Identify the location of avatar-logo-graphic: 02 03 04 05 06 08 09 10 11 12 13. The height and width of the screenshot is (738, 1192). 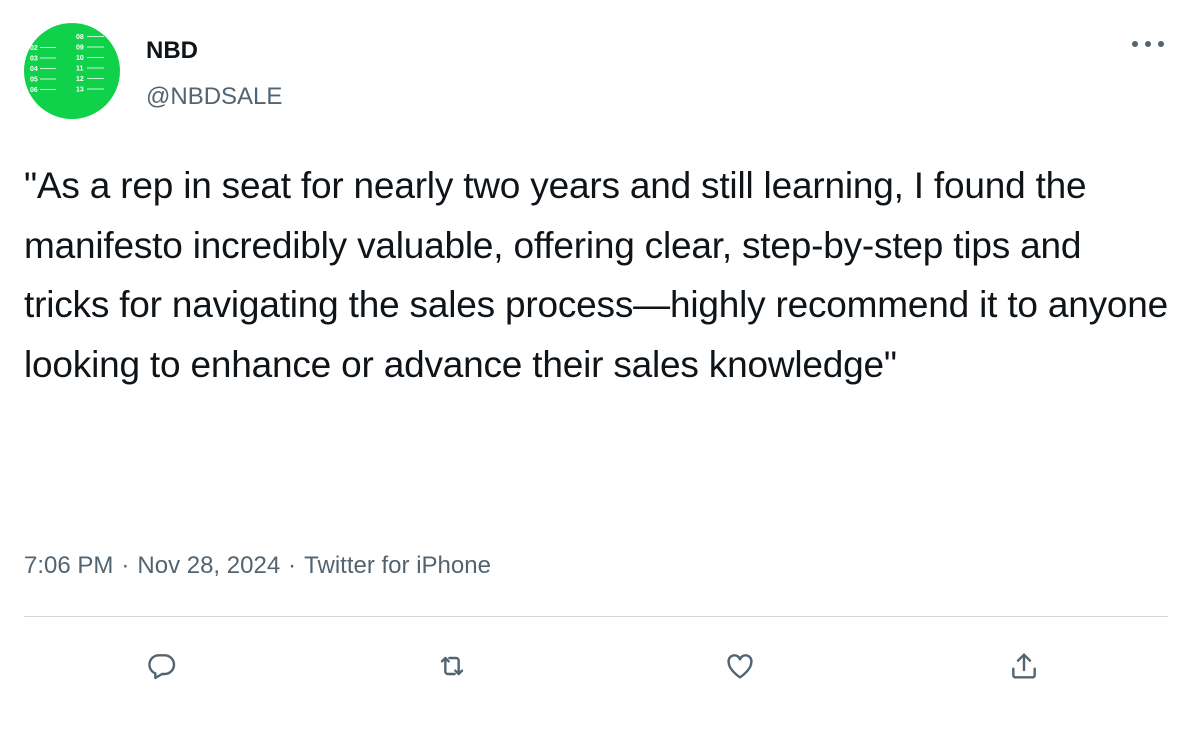
(67, 64).